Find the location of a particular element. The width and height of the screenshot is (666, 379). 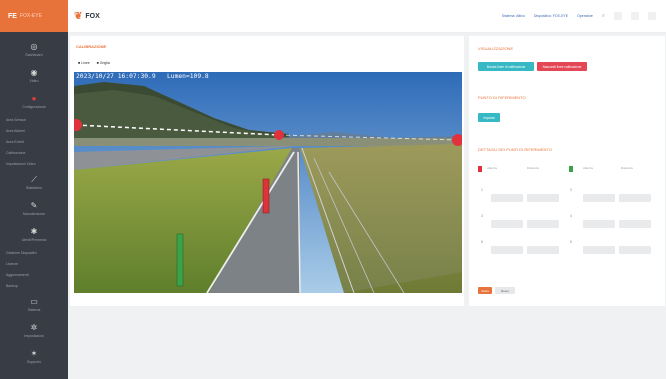

settings-icon: ● is located at coordinates (34, 98).